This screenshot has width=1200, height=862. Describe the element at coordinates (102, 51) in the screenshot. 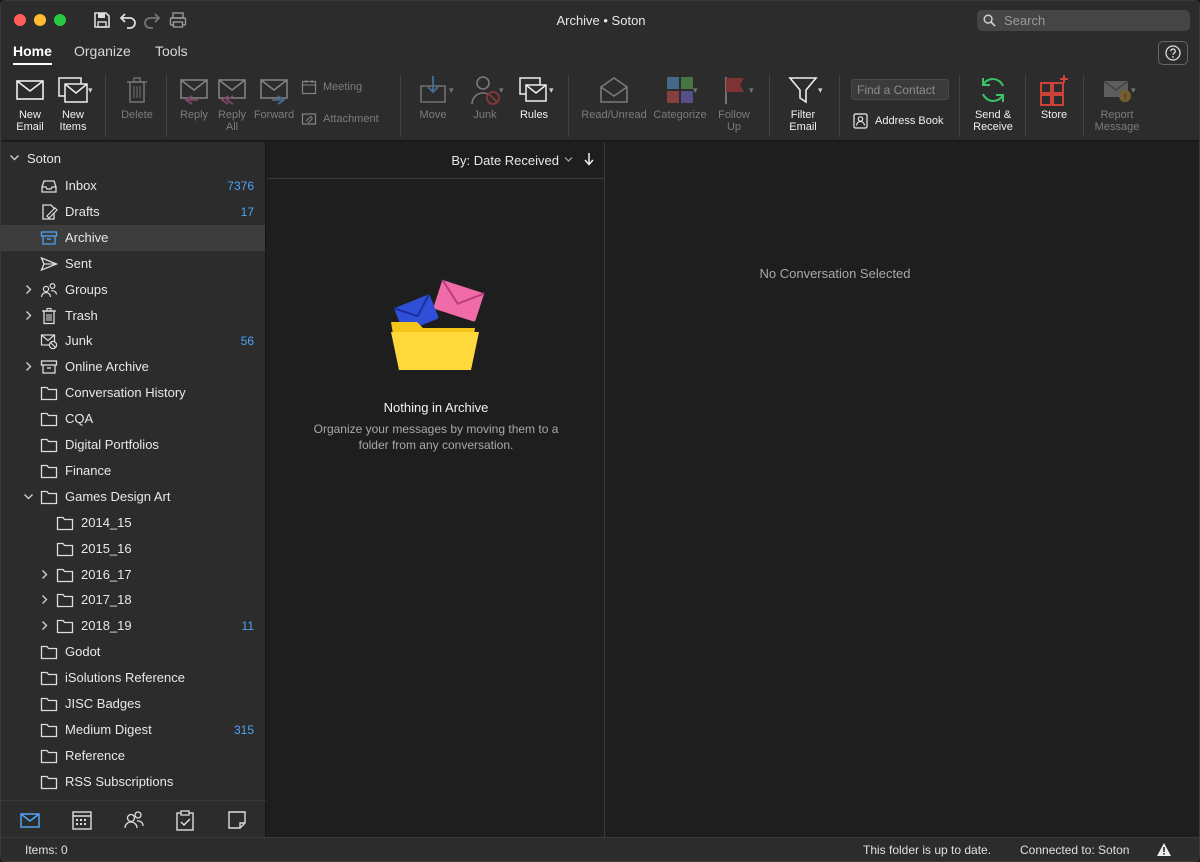

I see `tab-organize: Organize` at that location.